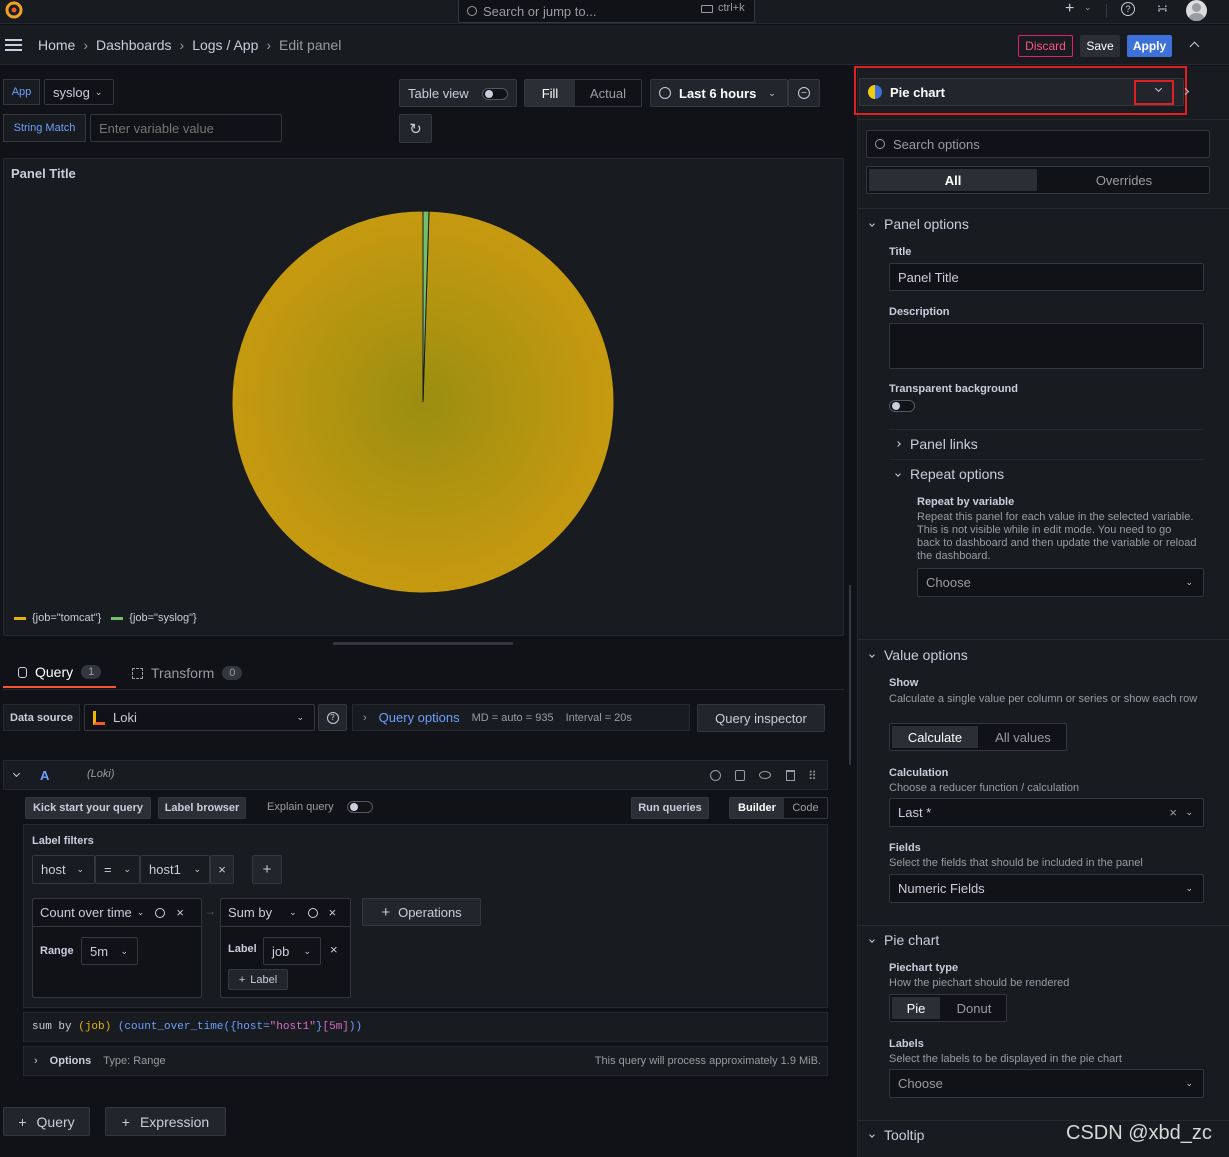 The height and width of the screenshot is (1157, 1229). What do you see at coordinates (109, 951) in the screenshot?
I see `range-select: 5m ⌄` at bounding box center [109, 951].